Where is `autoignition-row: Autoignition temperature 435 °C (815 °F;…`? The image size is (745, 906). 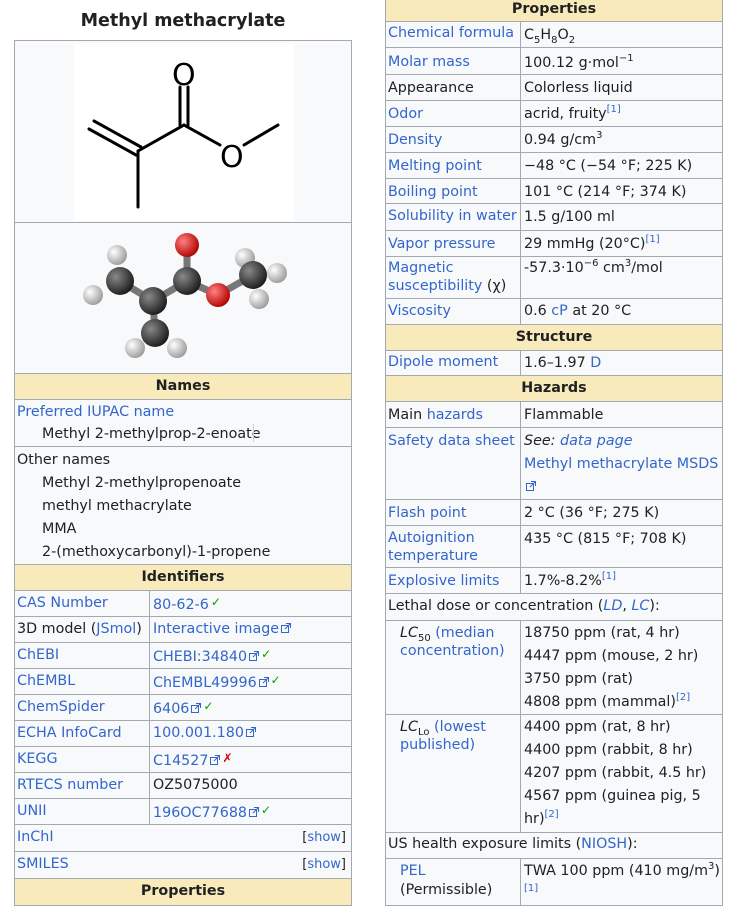
autoignition-row: Autoignition temperature 435 °C (815 °F;… is located at coordinates (554, 546).